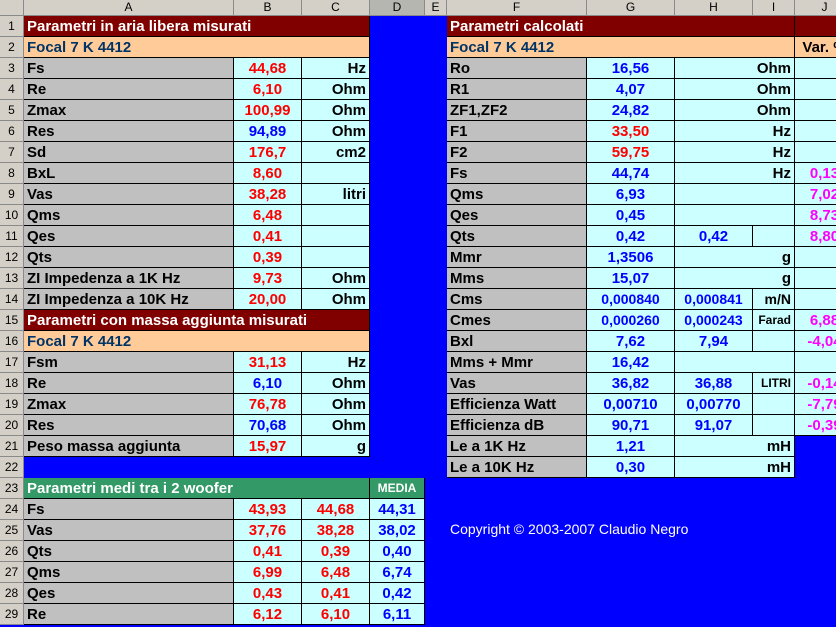 The width and height of the screenshot is (836, 627). I want to click on cell-h20: 91,07, so click(714, 425).